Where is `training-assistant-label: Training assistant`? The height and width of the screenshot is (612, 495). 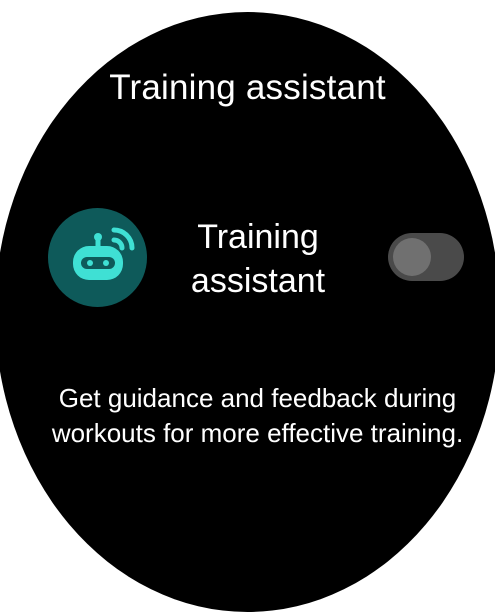 training-assistant-label: Training assistant is located at coordinates (258, 259).